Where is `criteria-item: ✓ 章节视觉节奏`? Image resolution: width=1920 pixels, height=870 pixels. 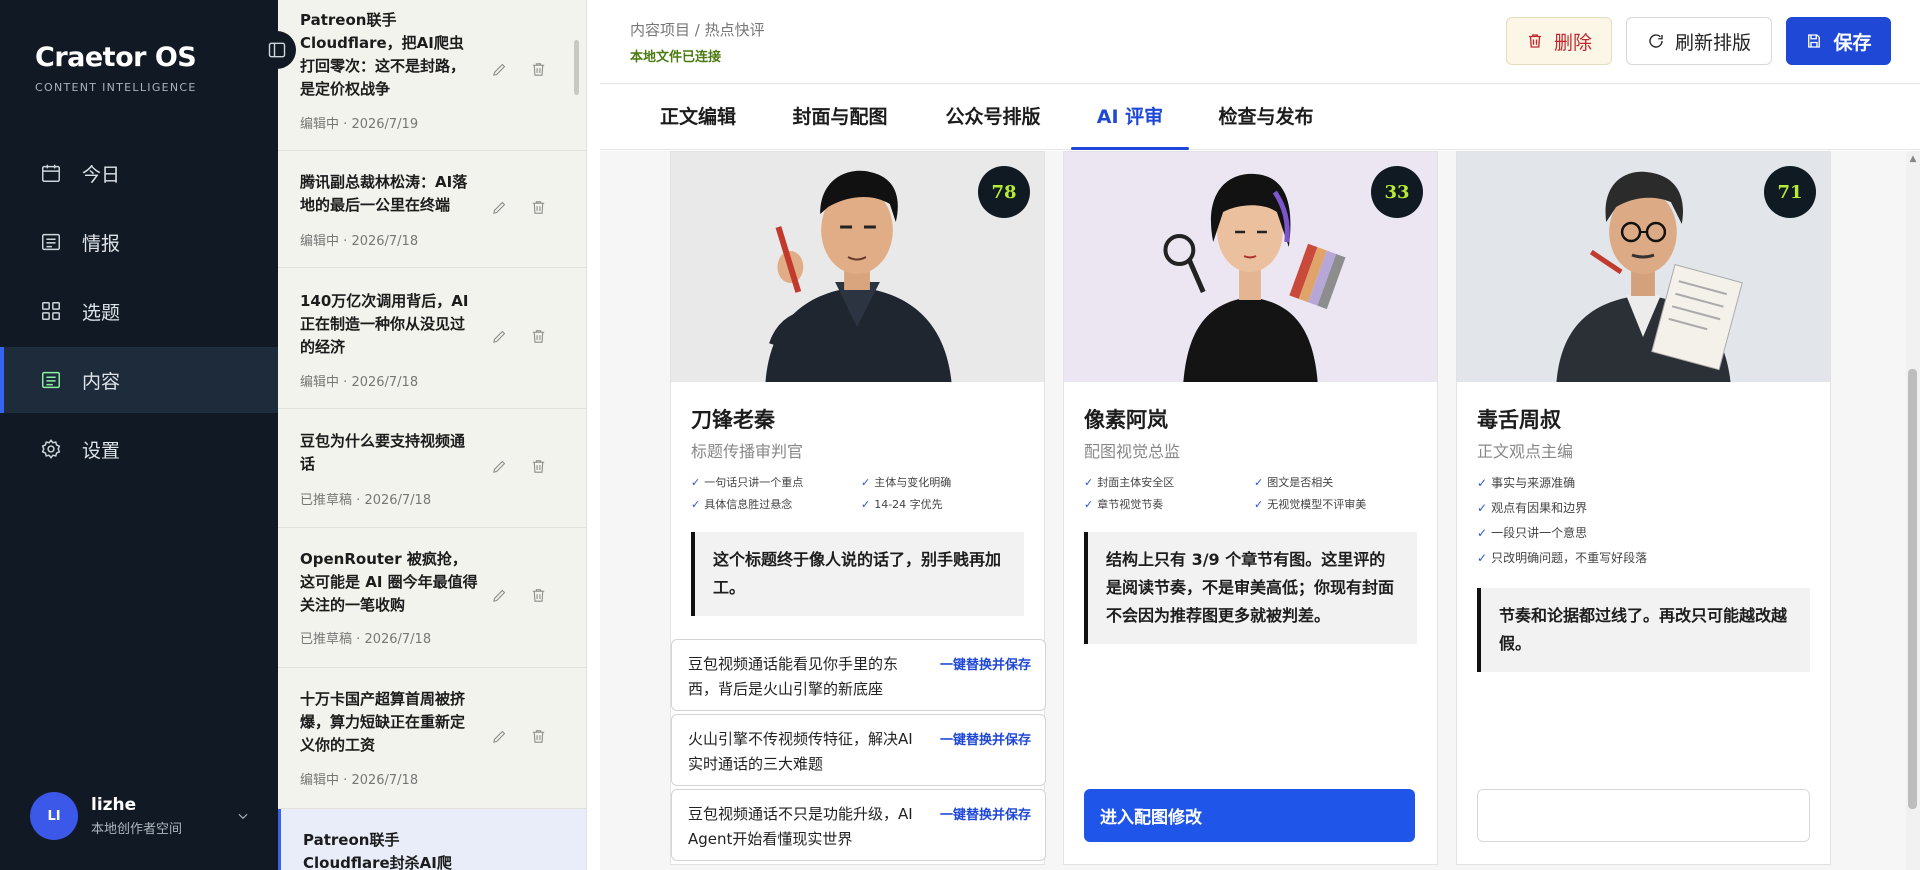
criteria-item: ✓ 章节视觉节奏 is located at coordinates (1124, 504).